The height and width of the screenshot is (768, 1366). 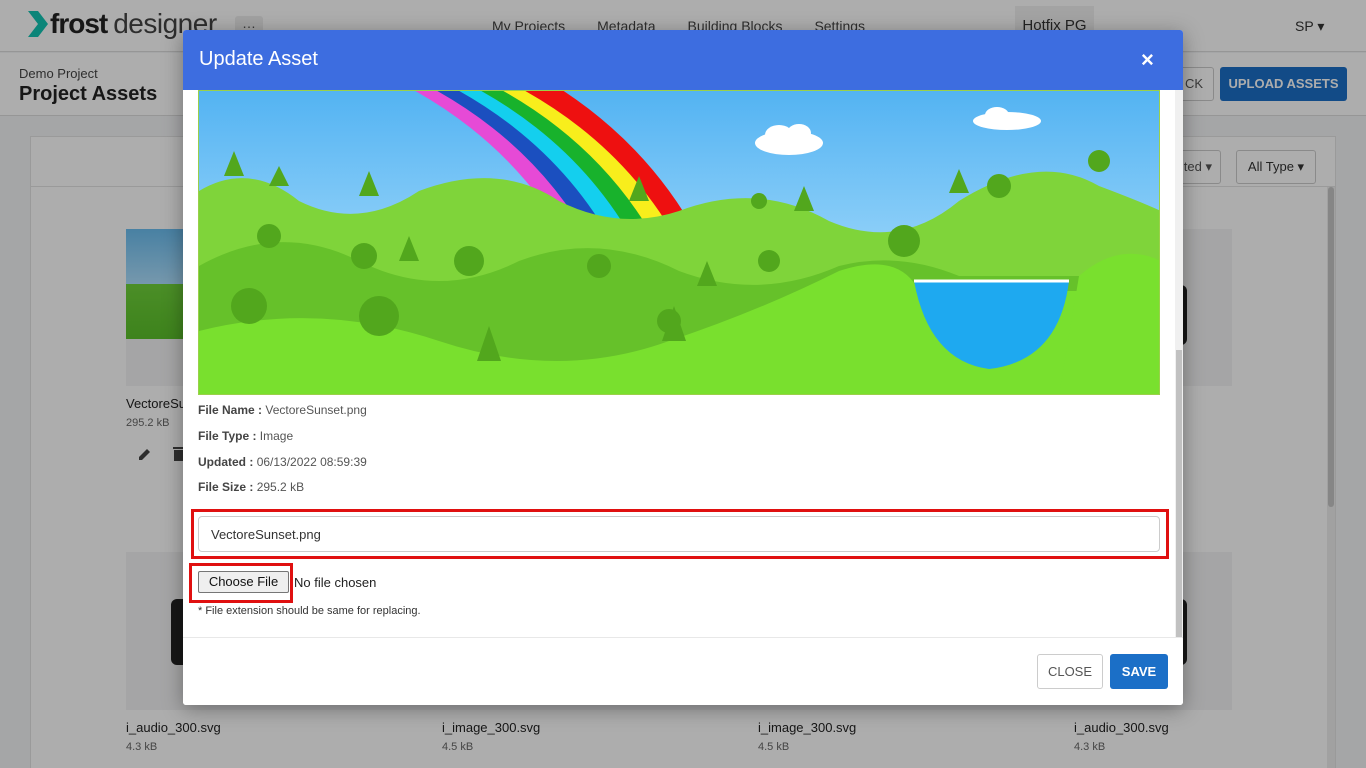 What do you see at coordinates (316, 410) in the screenshot?
I see `file-name-value: VectoreSunset.png` at bounding box center [316, 410].